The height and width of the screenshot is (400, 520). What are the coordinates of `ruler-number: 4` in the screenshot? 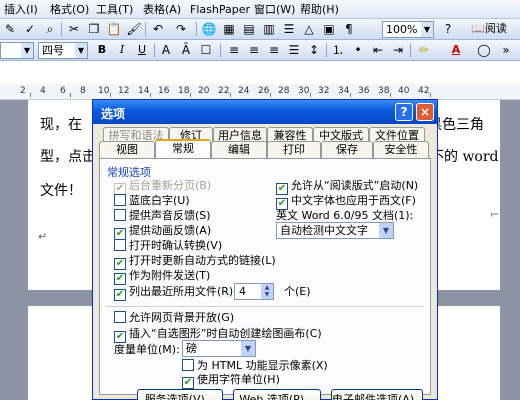 It's located at (43, 91).